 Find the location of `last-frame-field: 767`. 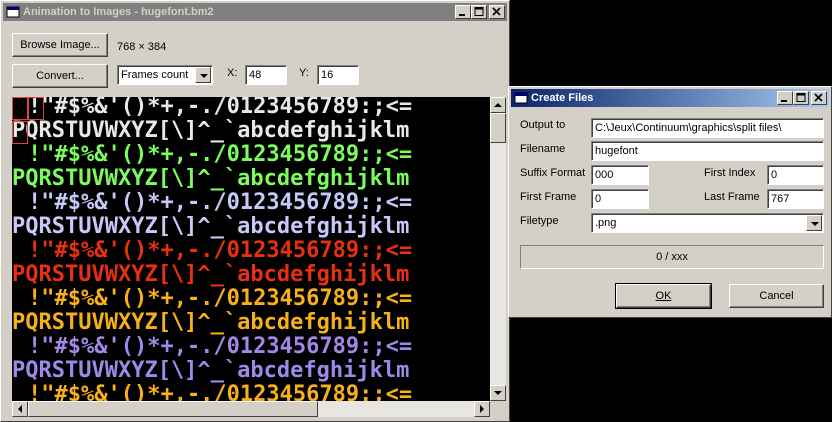

last-frame-field: 767 is located at coordinates (795, 199).